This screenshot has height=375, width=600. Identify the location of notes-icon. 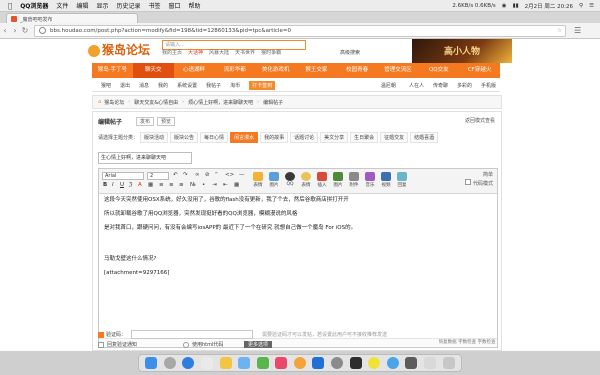
(225, 363).